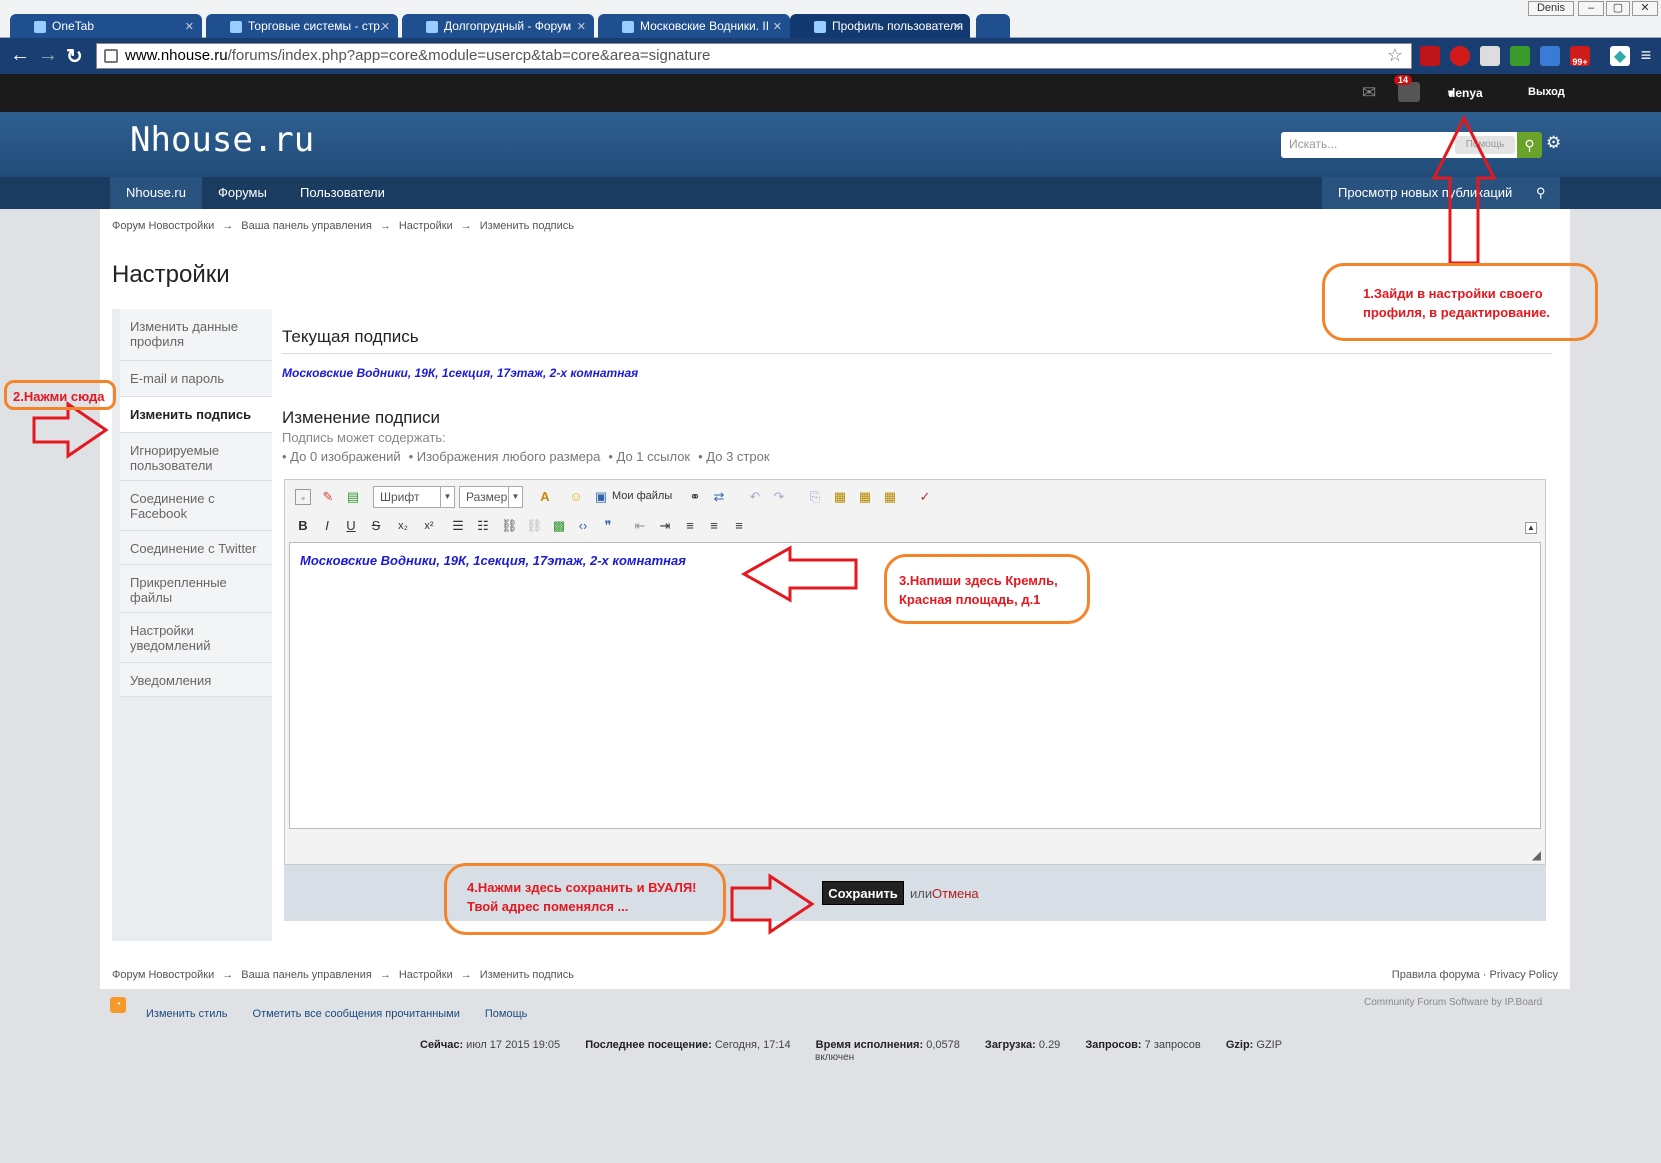  Describe the element at coordinates (799, 574) in the screenshot. I see `arrow-left-to-editor` at that location.